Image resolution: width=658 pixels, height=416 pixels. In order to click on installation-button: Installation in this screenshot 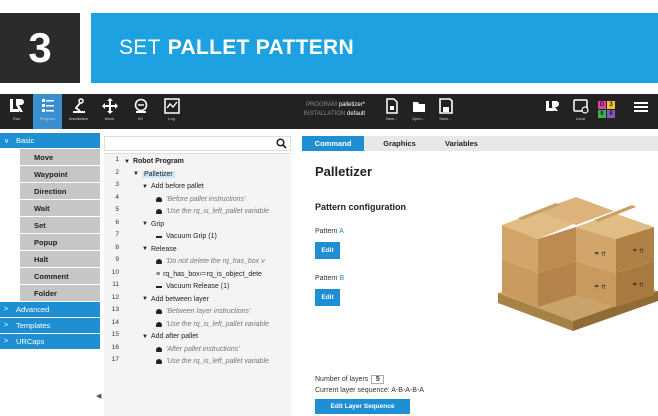, I will do `click(78, 111)`.